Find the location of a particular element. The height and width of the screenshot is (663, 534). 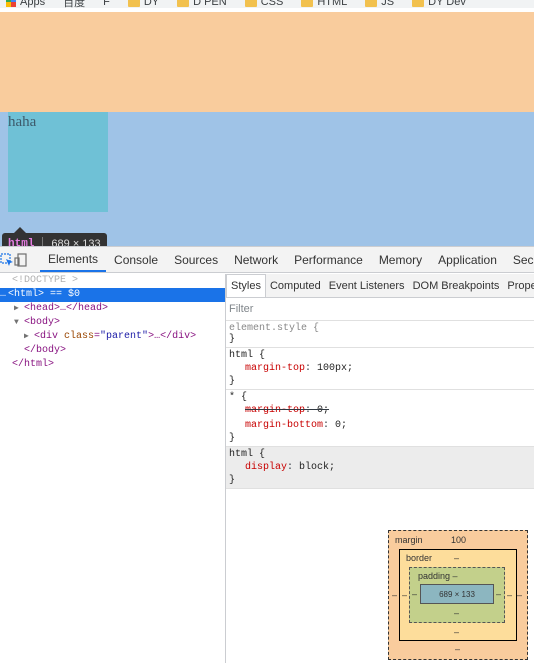

dom-body: ▼ <body> is located at coordinates (112, 323).